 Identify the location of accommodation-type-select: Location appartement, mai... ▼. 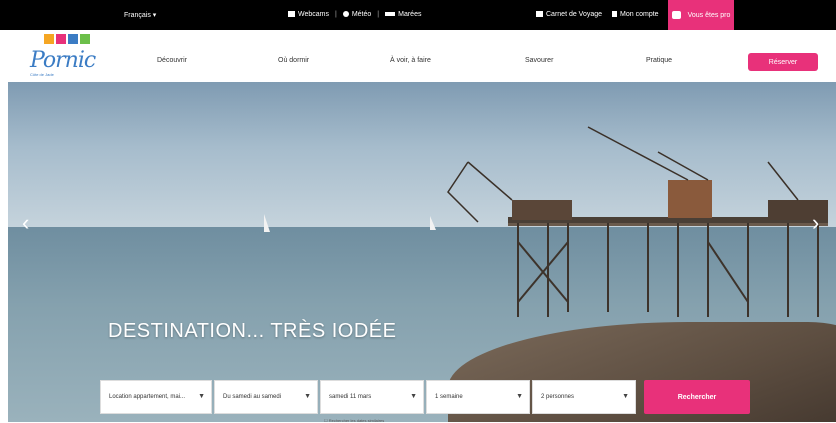
(156, 397).